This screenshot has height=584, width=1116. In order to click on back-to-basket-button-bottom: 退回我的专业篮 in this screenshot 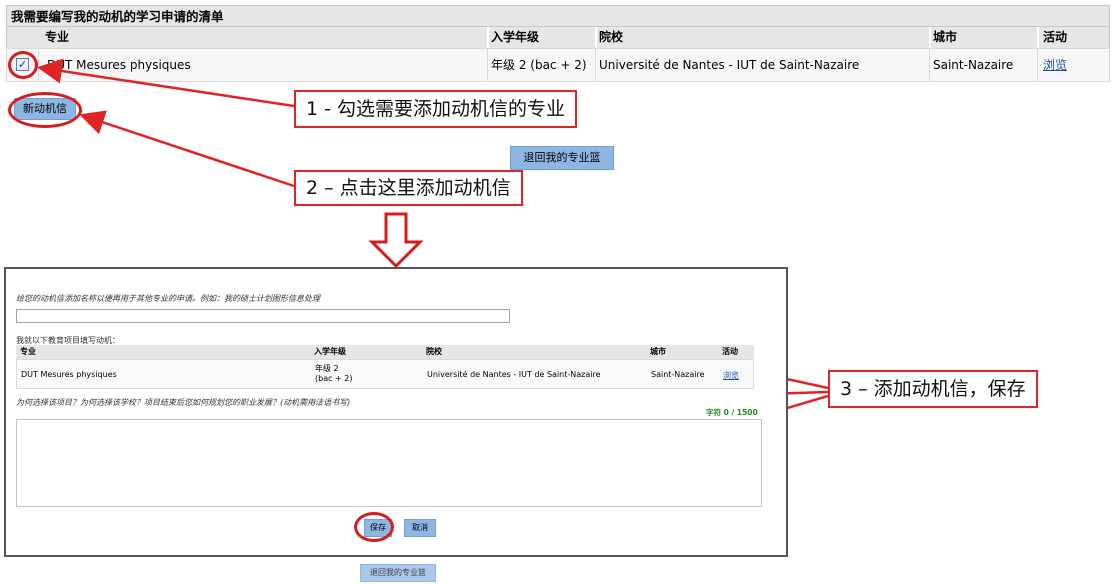, I will do `click(398, 573)`.